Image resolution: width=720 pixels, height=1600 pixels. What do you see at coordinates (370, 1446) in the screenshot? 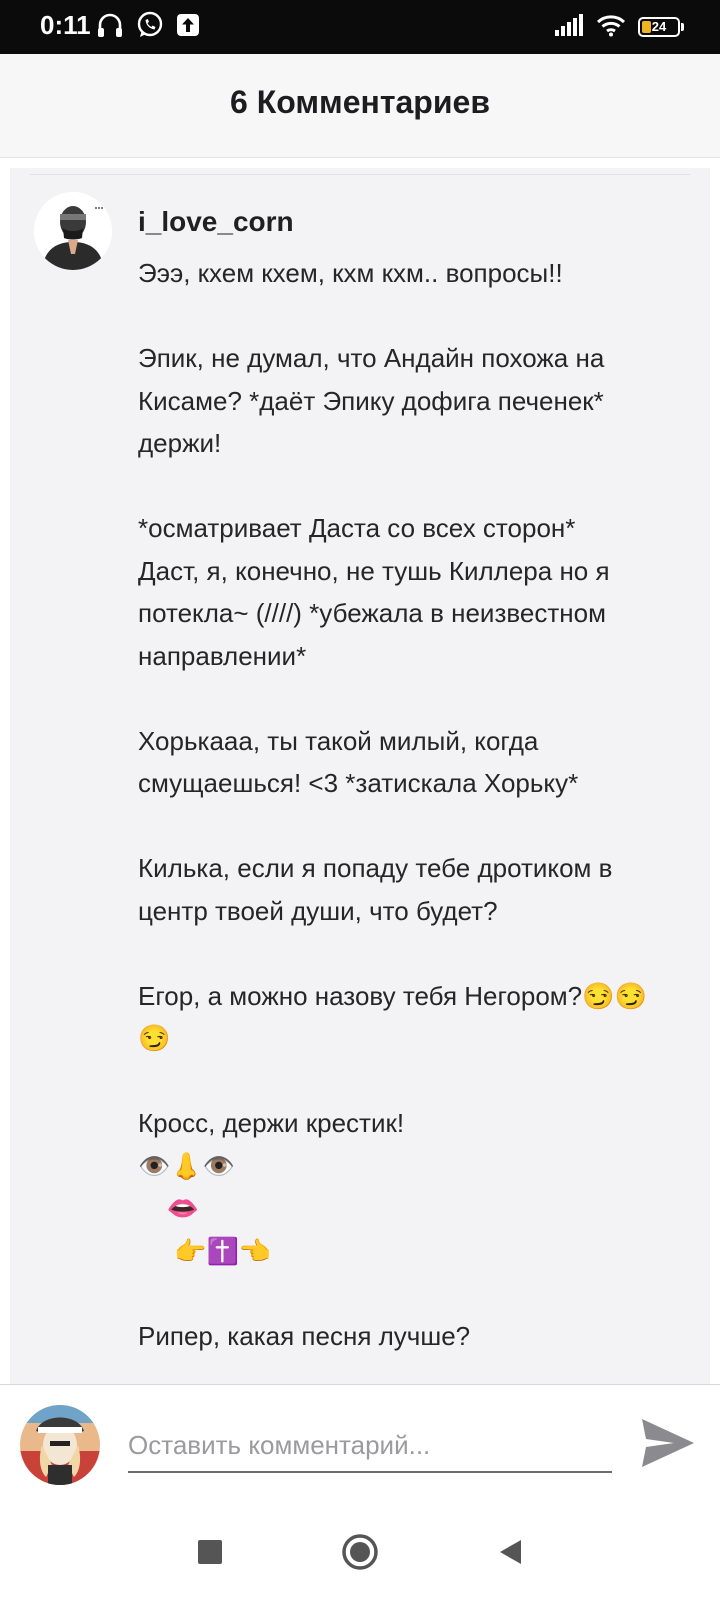
I see `comment-input` at bounding box center [370, 1446].